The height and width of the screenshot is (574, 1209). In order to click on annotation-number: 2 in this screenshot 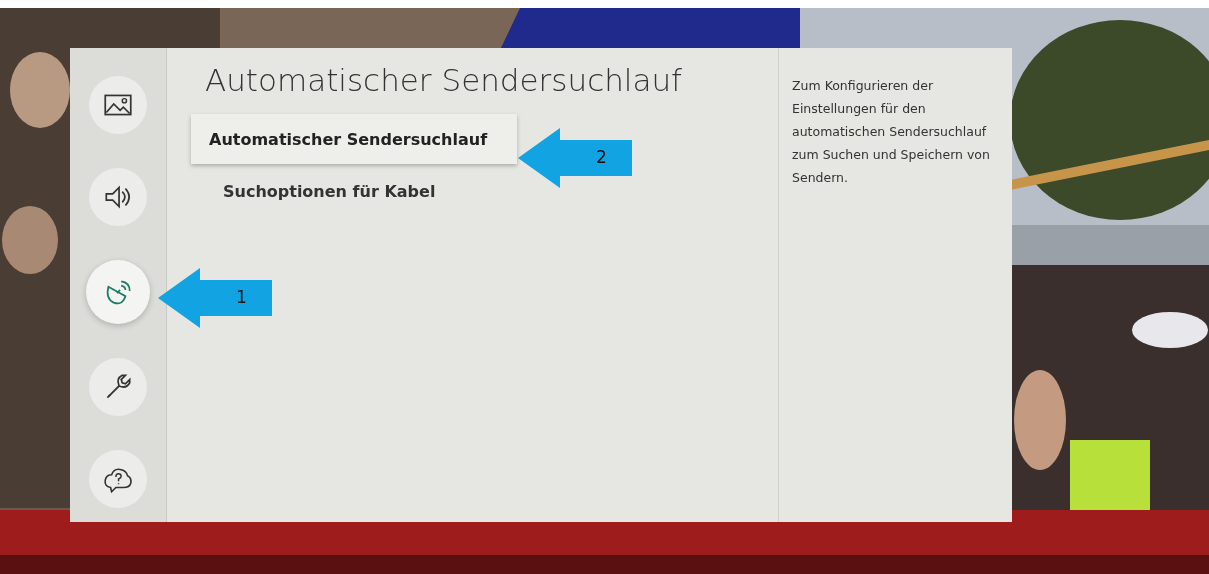, I will do `click(601, 157)`.